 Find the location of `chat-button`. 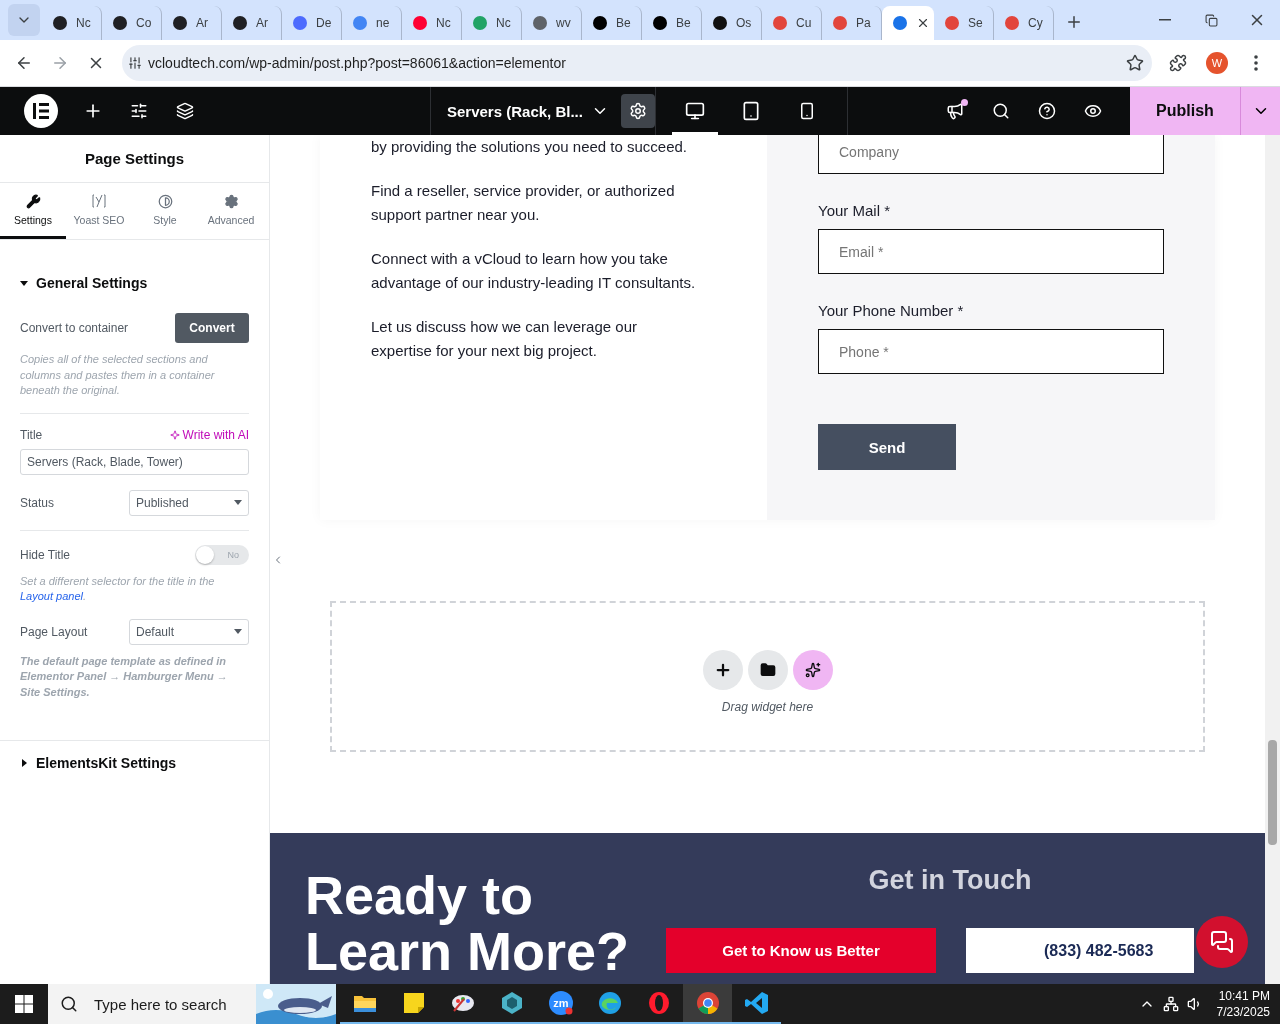

chat-button is located at coordinates (1222, 942).